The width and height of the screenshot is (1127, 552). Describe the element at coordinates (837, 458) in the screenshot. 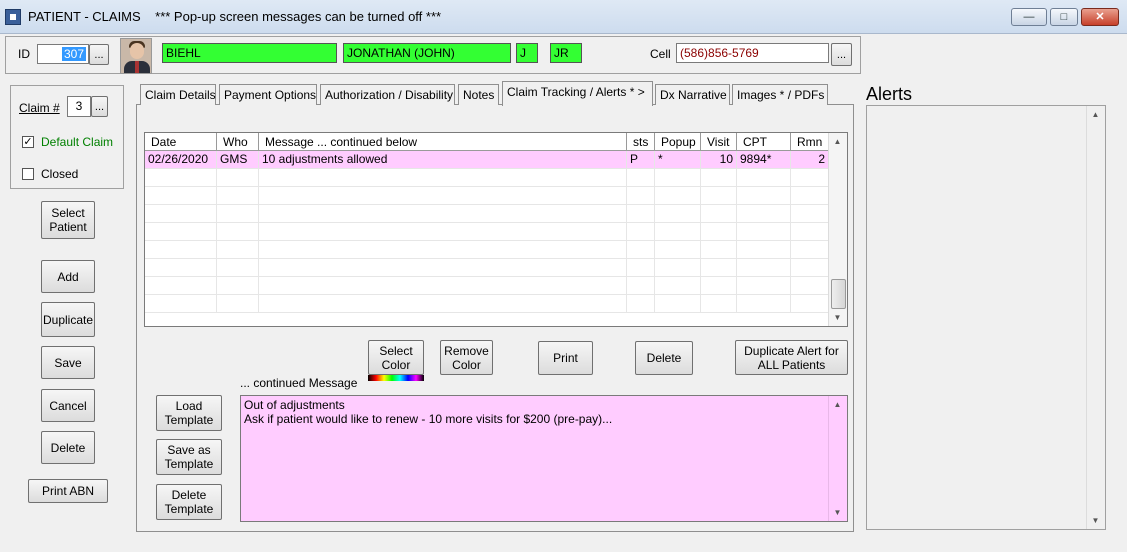

I see `memo-scrollbar: ▲ ▼` at that location.